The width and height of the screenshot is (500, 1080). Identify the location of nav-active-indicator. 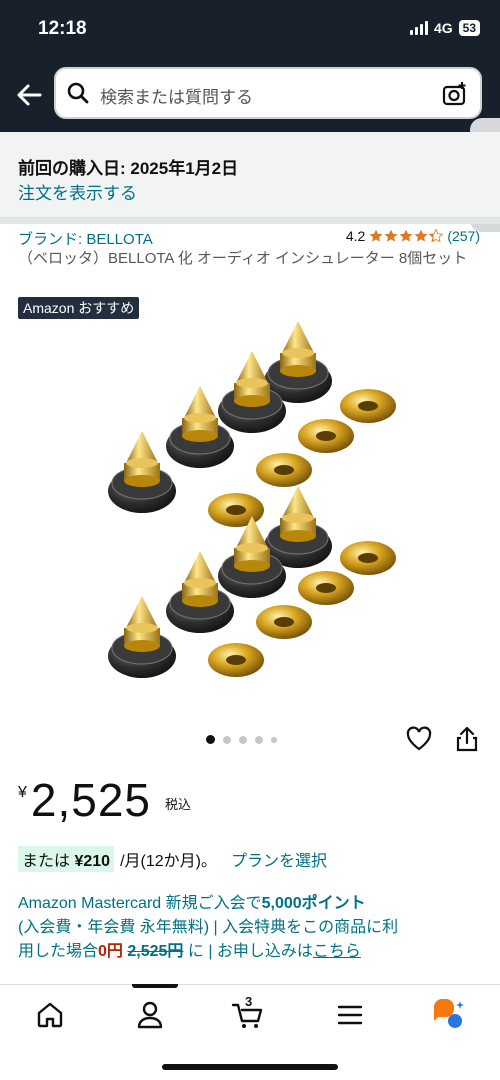
(155, 986).